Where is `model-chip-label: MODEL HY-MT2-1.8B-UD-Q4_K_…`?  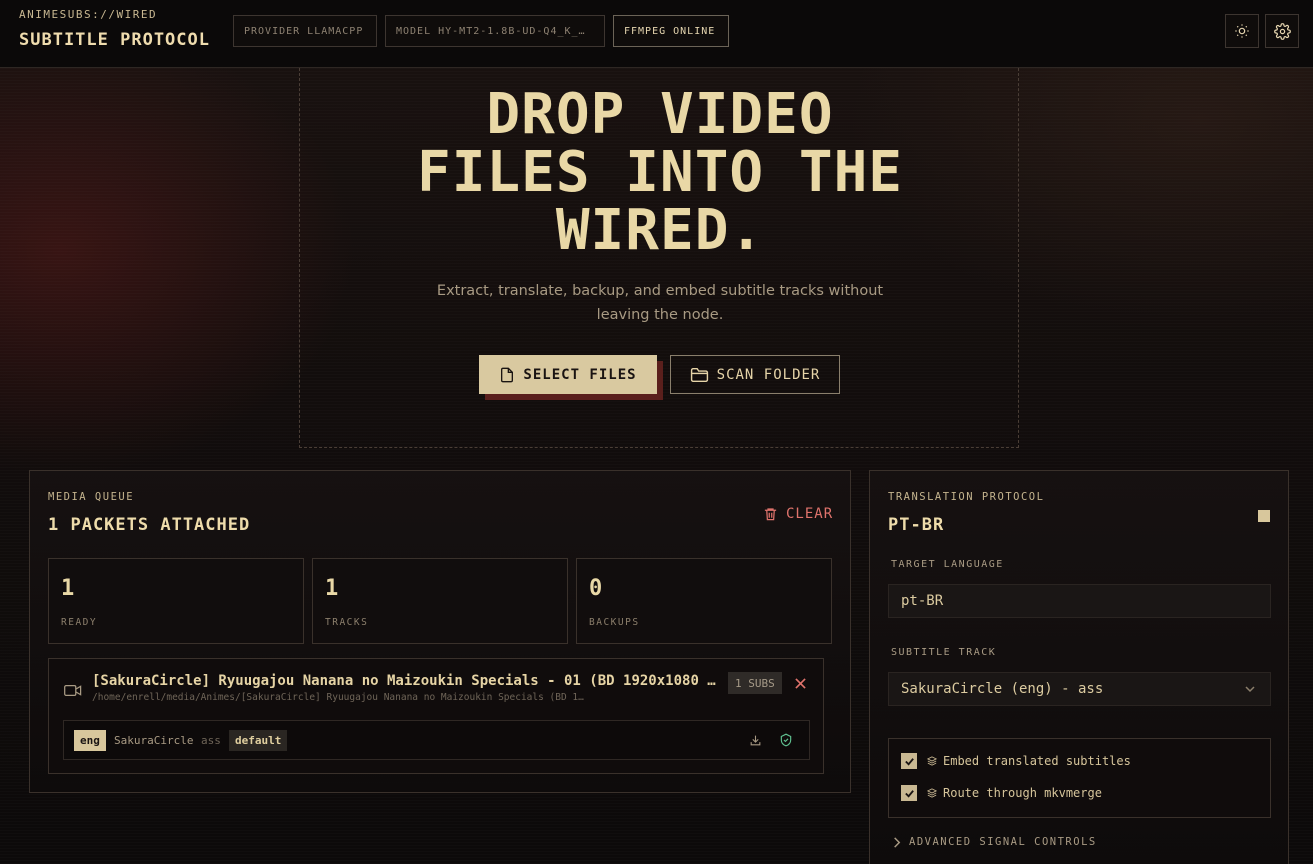 model-chip-label: MODEL HY-MT2-1.8B-UD-Q4_K_… is located at coordinates (491, 31).